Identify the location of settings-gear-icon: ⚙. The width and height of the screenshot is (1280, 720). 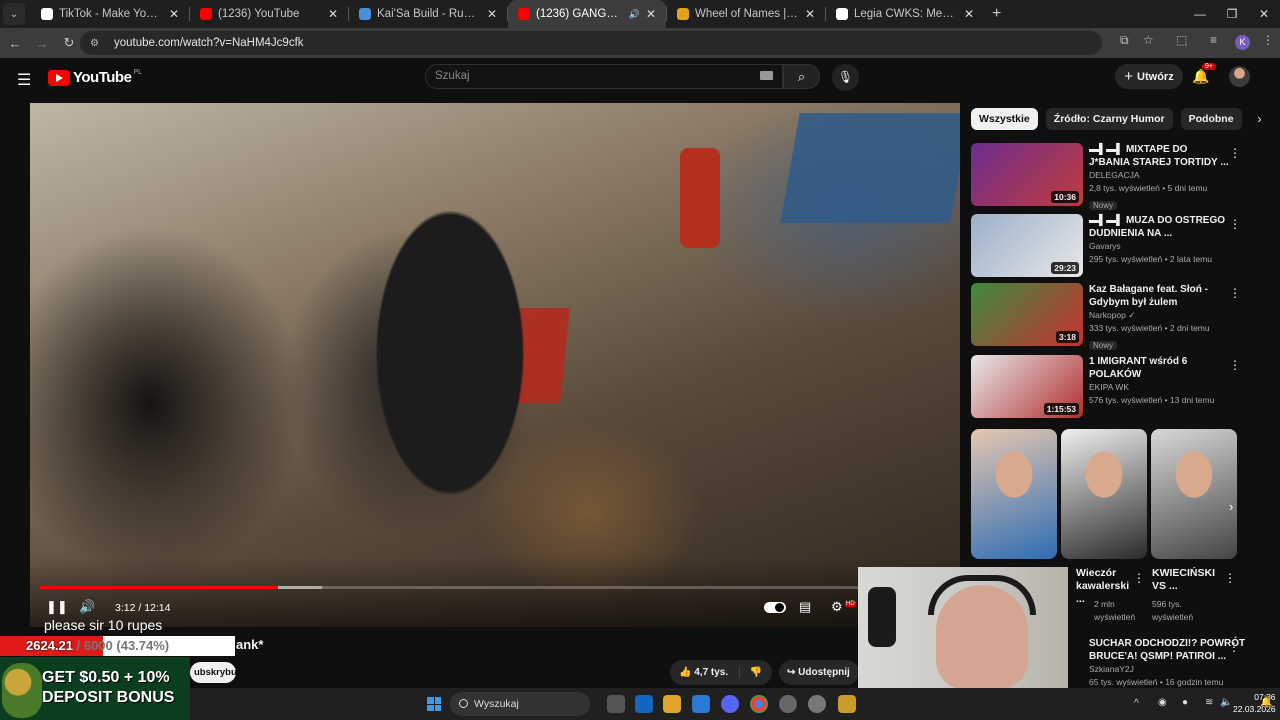
(837, 607).